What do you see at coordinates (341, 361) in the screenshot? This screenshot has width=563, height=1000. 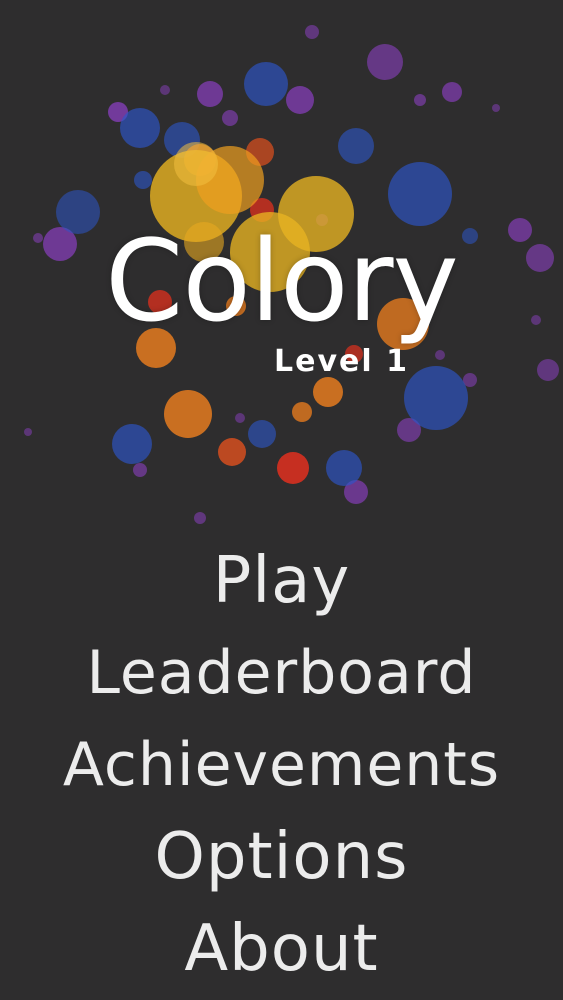 I see `level-label: Level 1` at bounding box center [341, 361].